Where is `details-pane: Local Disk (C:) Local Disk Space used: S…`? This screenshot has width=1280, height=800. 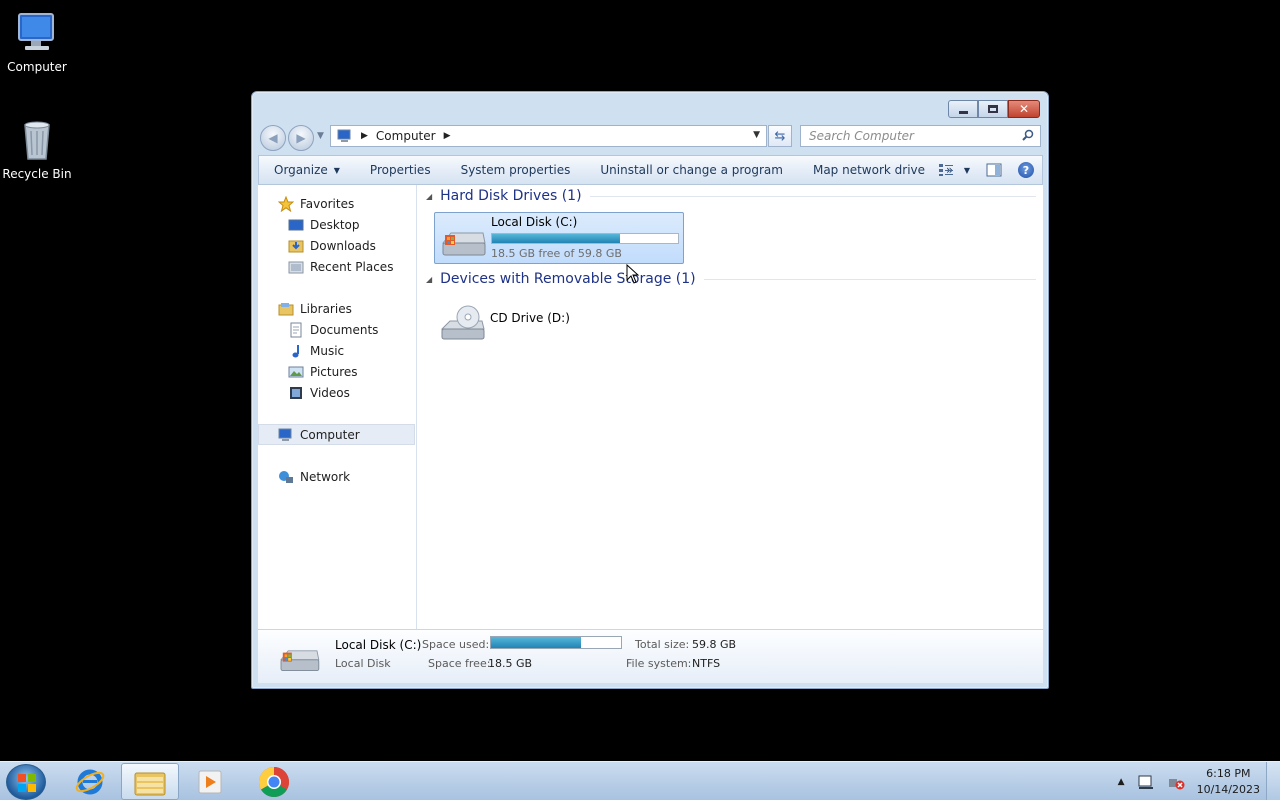 details-pane: Local Disk (C:) Local Disk Space used: S… is located at coordinates (650, 656).